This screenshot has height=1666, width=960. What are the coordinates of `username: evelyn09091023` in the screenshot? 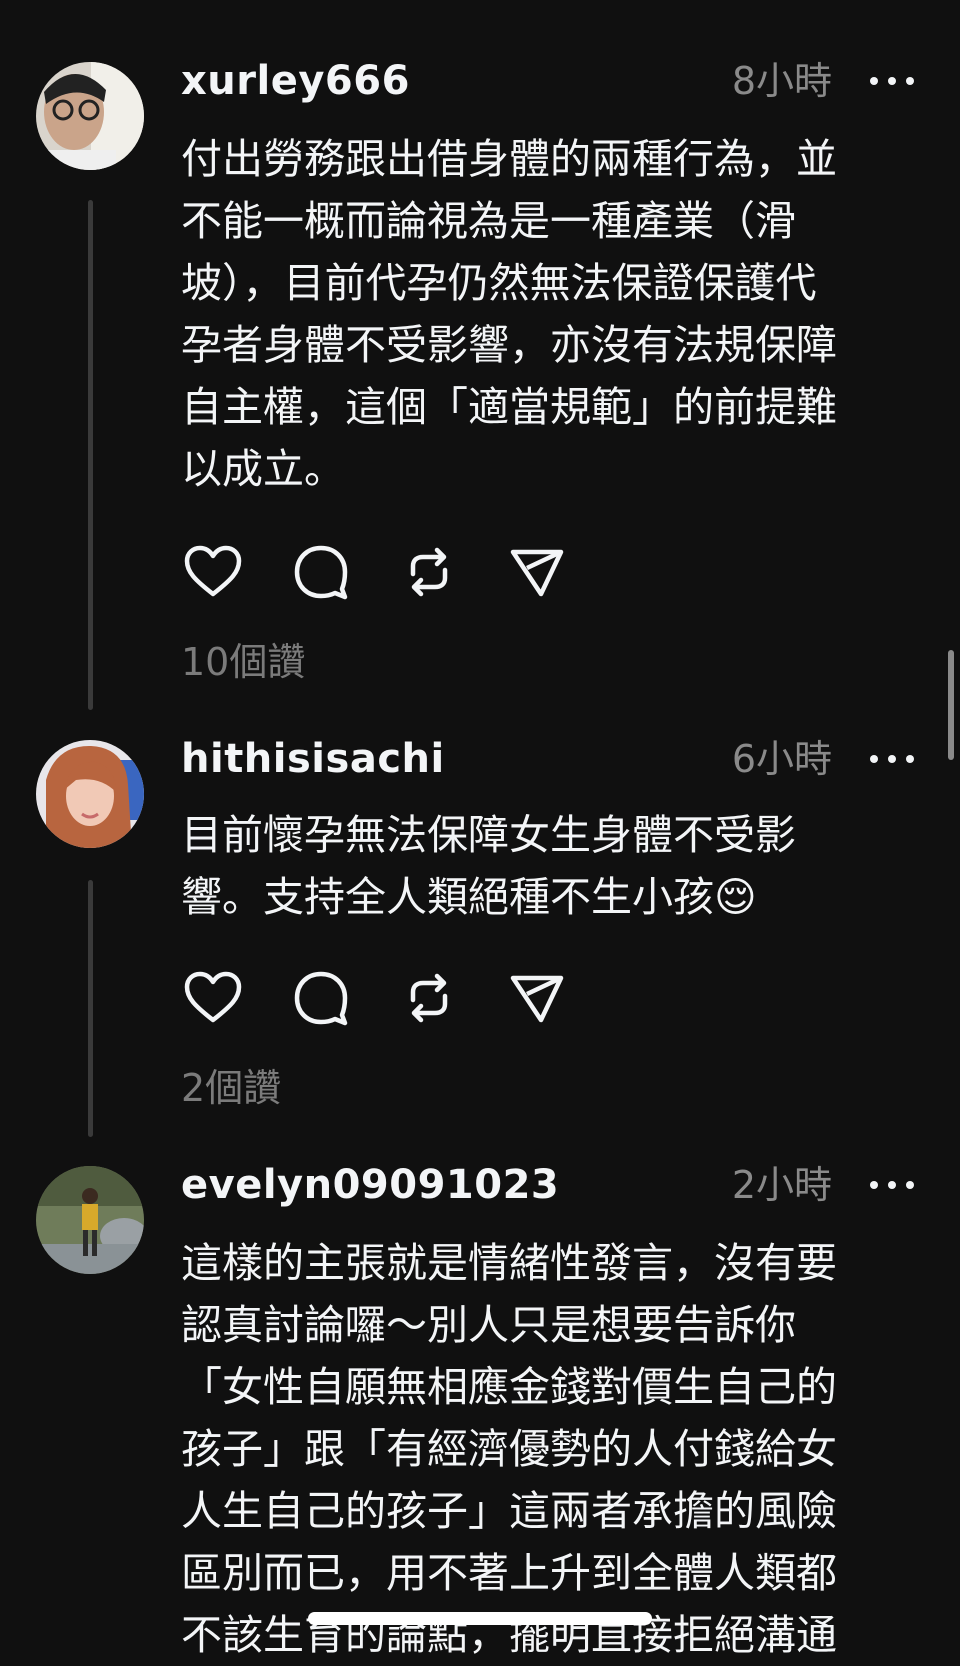 It's located at (370, 1185).